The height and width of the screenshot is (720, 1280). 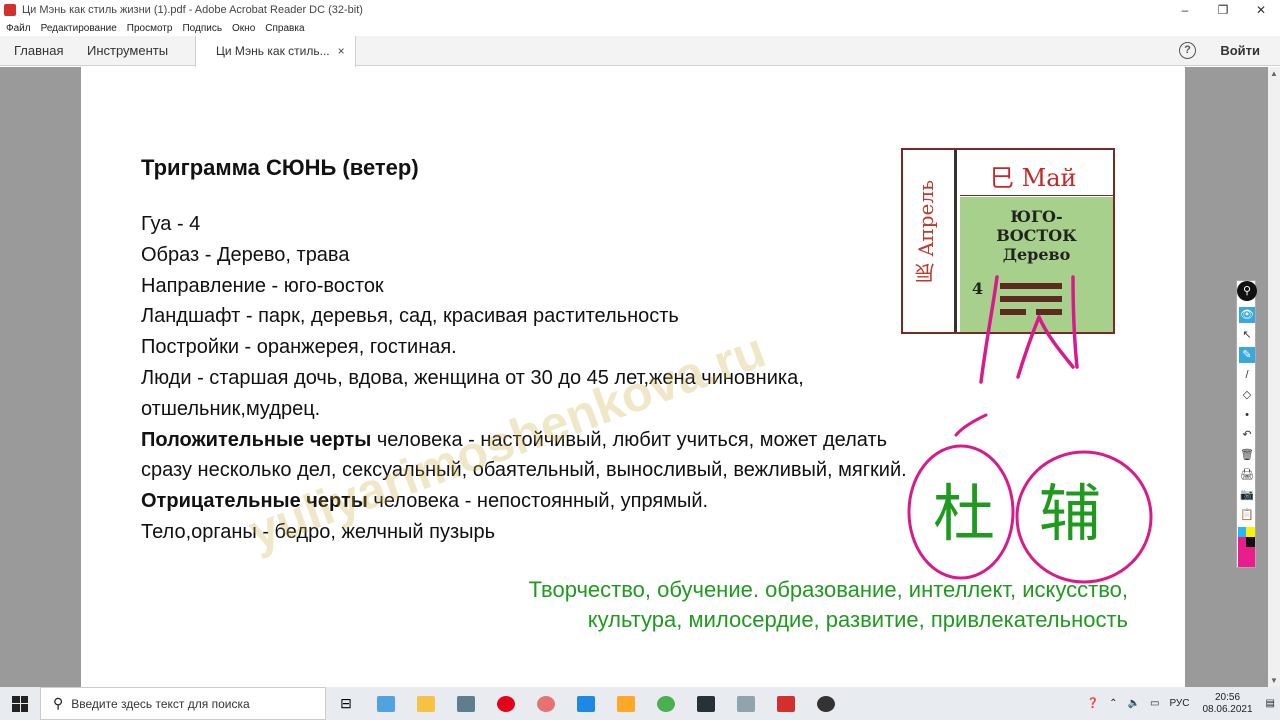 I want to click on line-direction: Направление - юго-восток, so click(x=262, y=285).